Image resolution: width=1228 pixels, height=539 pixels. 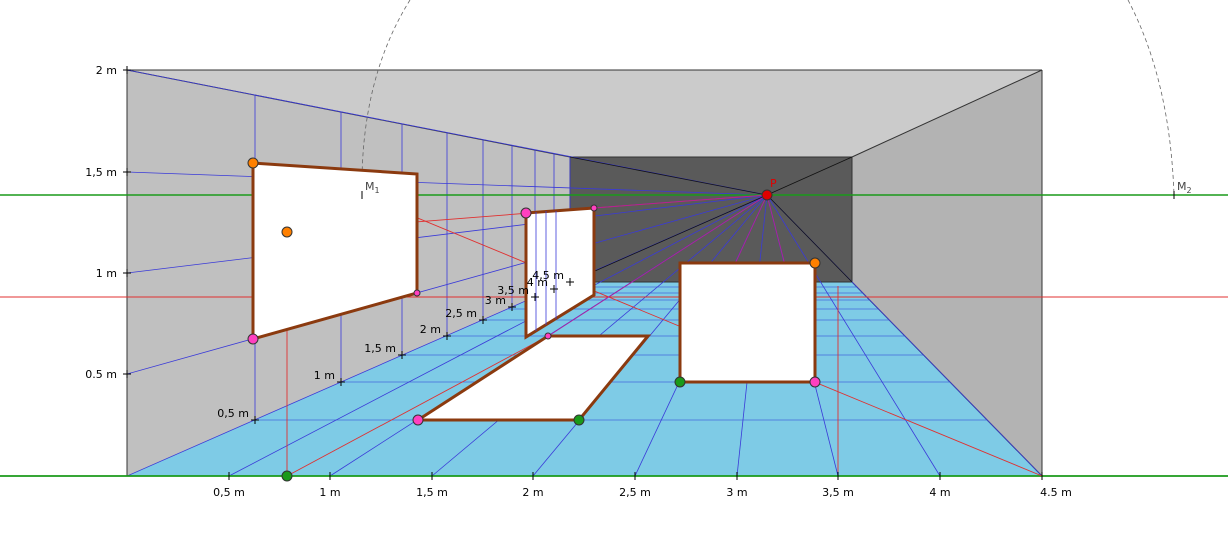 What do you see at coordinates (815, 382) in the screenshot?
I see `point-standing-frame-right` at bounding box center [815, 382].